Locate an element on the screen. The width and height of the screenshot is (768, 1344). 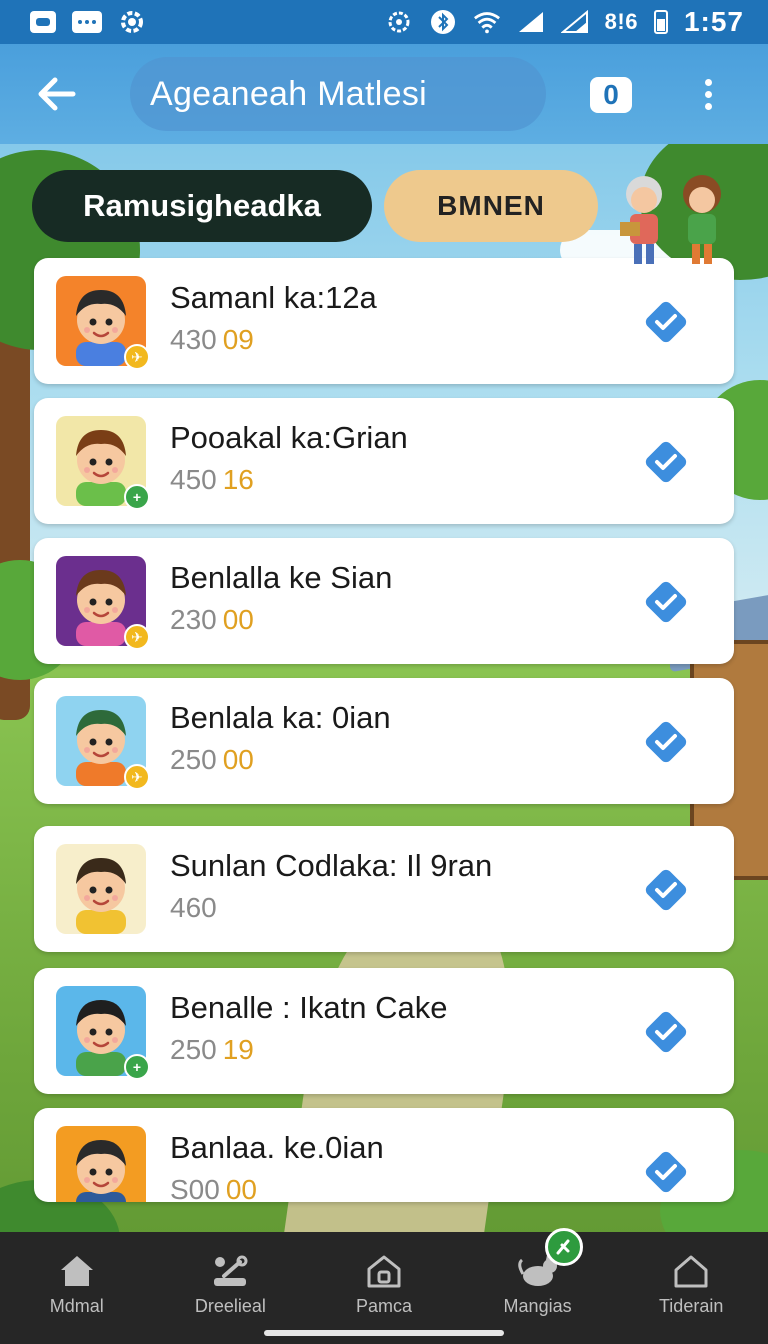
item-meta: 430 09 is located at coordinates (212, 340).